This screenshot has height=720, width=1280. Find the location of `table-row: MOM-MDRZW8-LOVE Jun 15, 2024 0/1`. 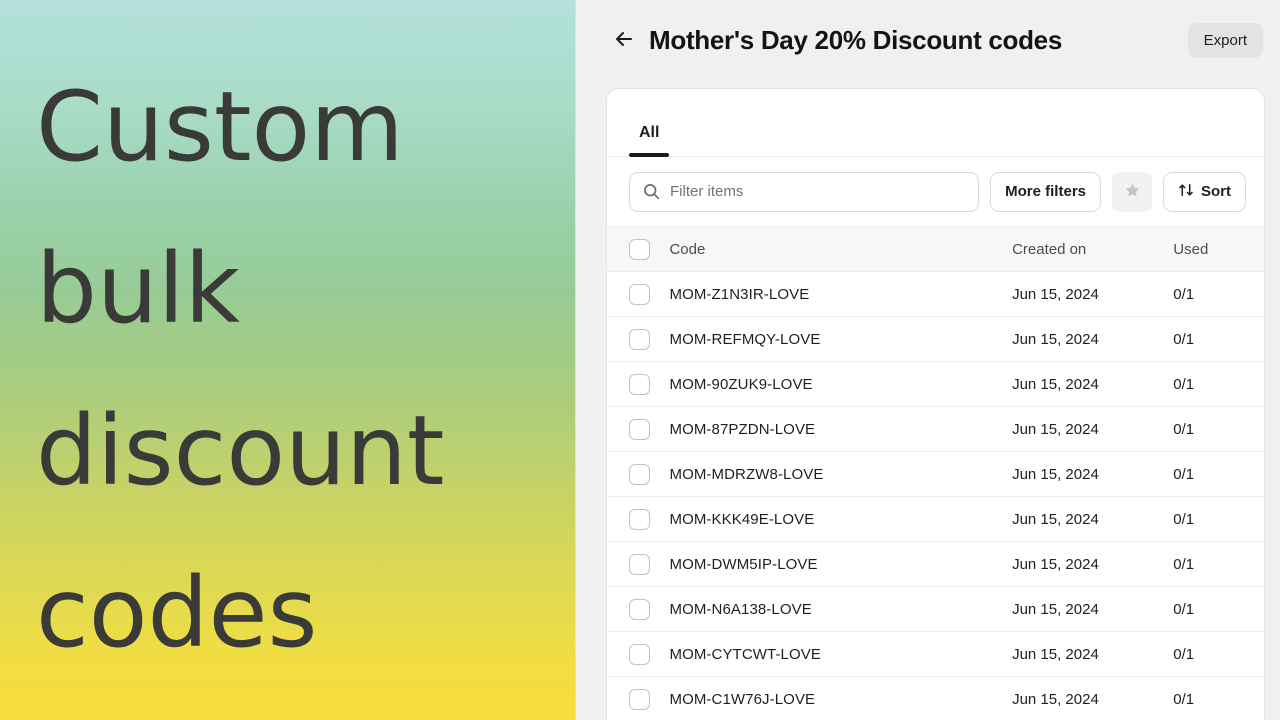

table-row: MOM-MDRZW8-LOVE Jun 15, 2024 0/1 is located at coordinates (935, 474).